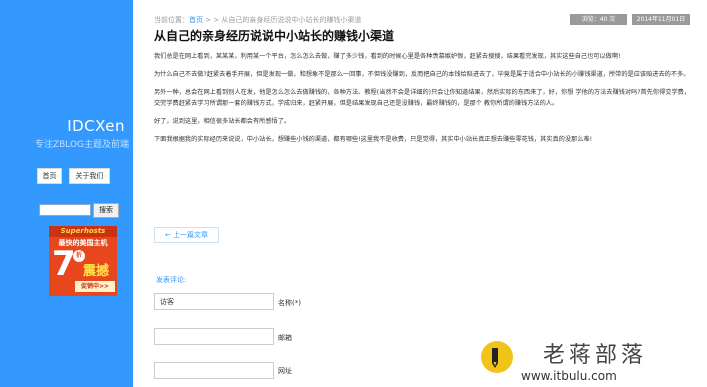 This screenshot has height=387, width=707. I want to click on previous-post-link: ← 上一篇文章, so click(186, 235).